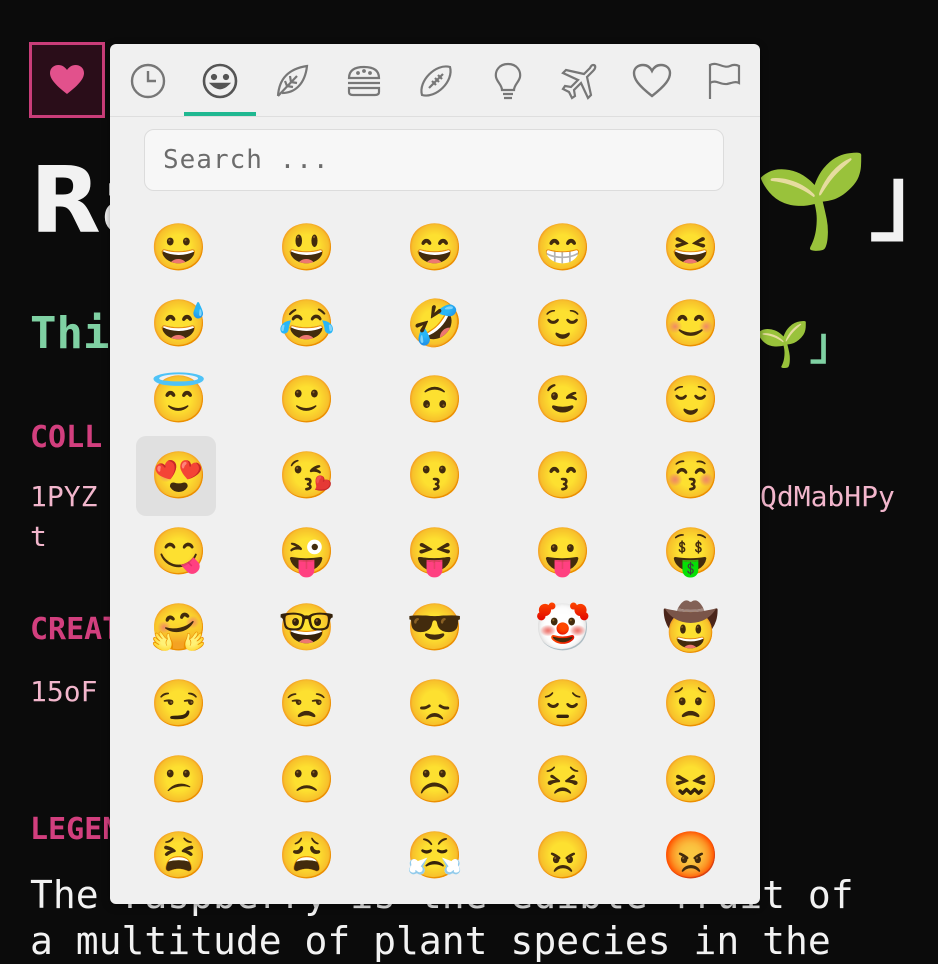 Image resolution: width=938 pixels, height=964 pixels. What do you see at coordinates (827, 496) in the screenshot?
I see `collection-value-tail: QdMabHPy` at bounding box center [827, 496].